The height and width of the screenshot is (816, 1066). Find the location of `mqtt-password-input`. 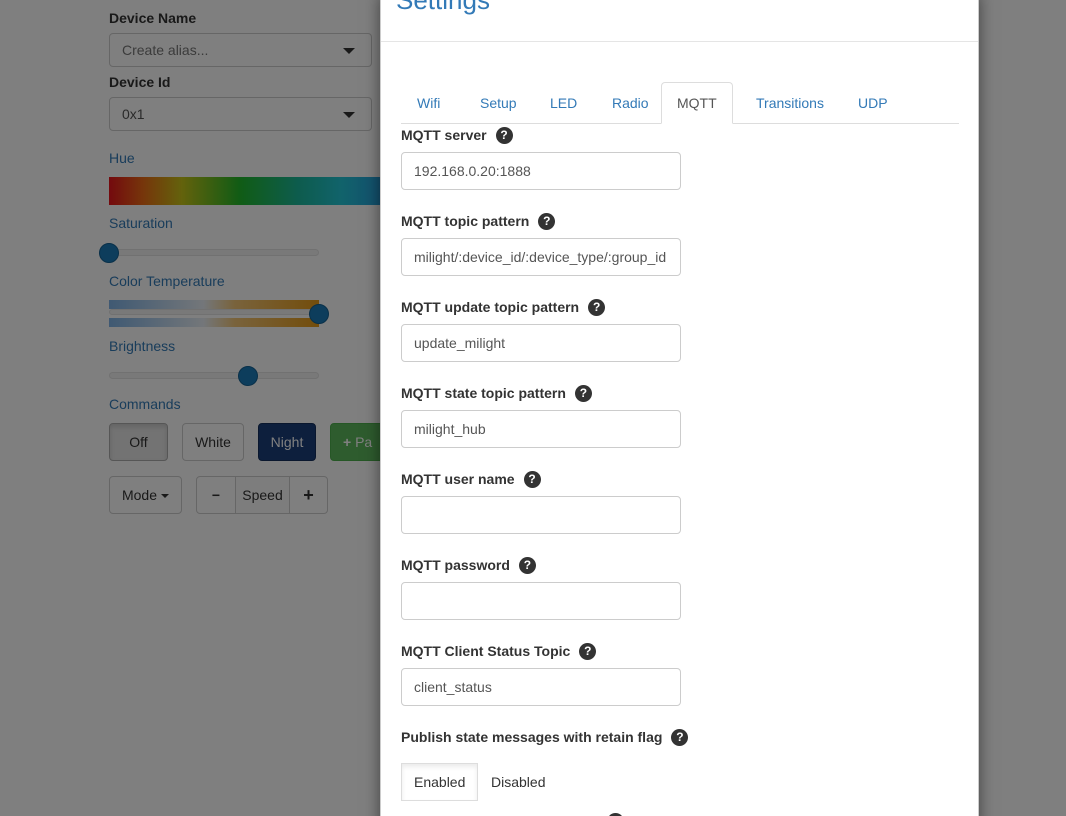

mqtt-password-input is located at coordinates (541, 601).